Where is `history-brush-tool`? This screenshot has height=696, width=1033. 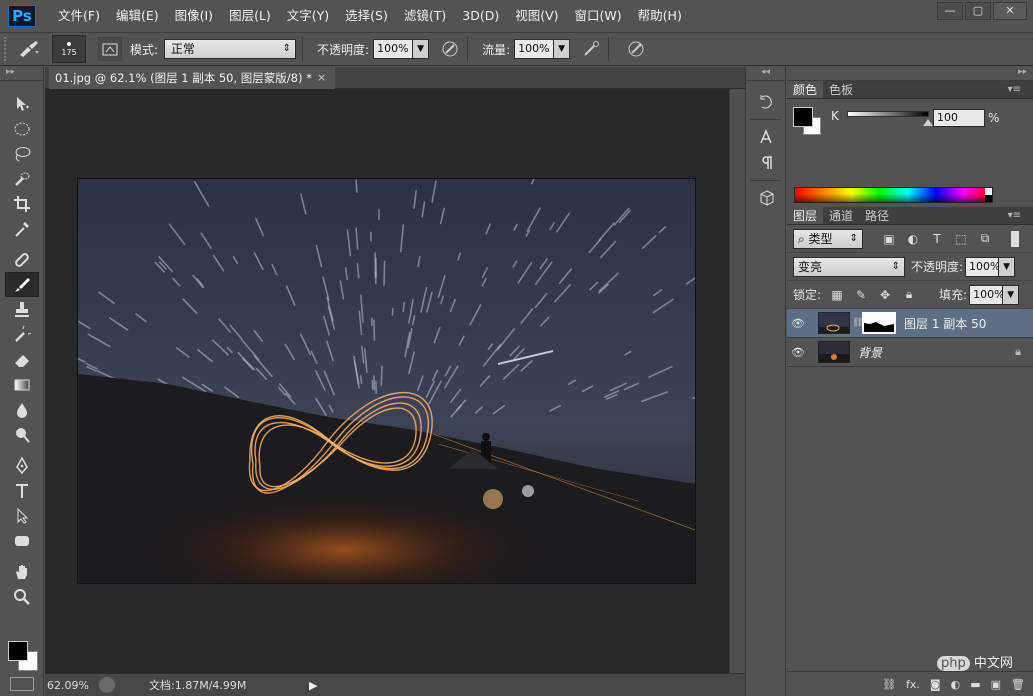 history-brush-tool is located at coordinates (22, 334).